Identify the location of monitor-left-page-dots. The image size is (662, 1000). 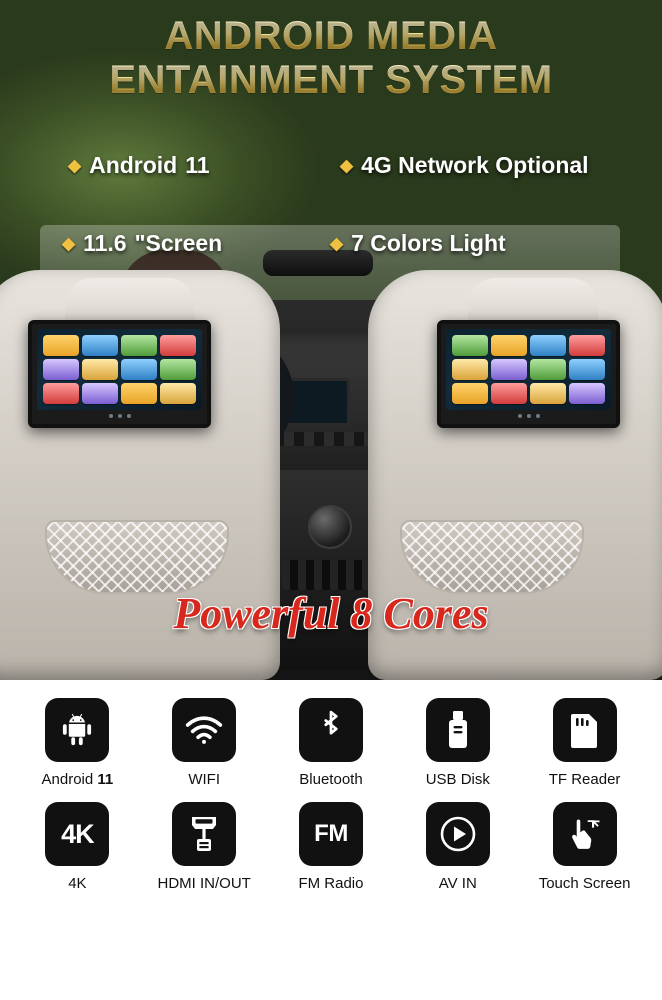
(119, 416).